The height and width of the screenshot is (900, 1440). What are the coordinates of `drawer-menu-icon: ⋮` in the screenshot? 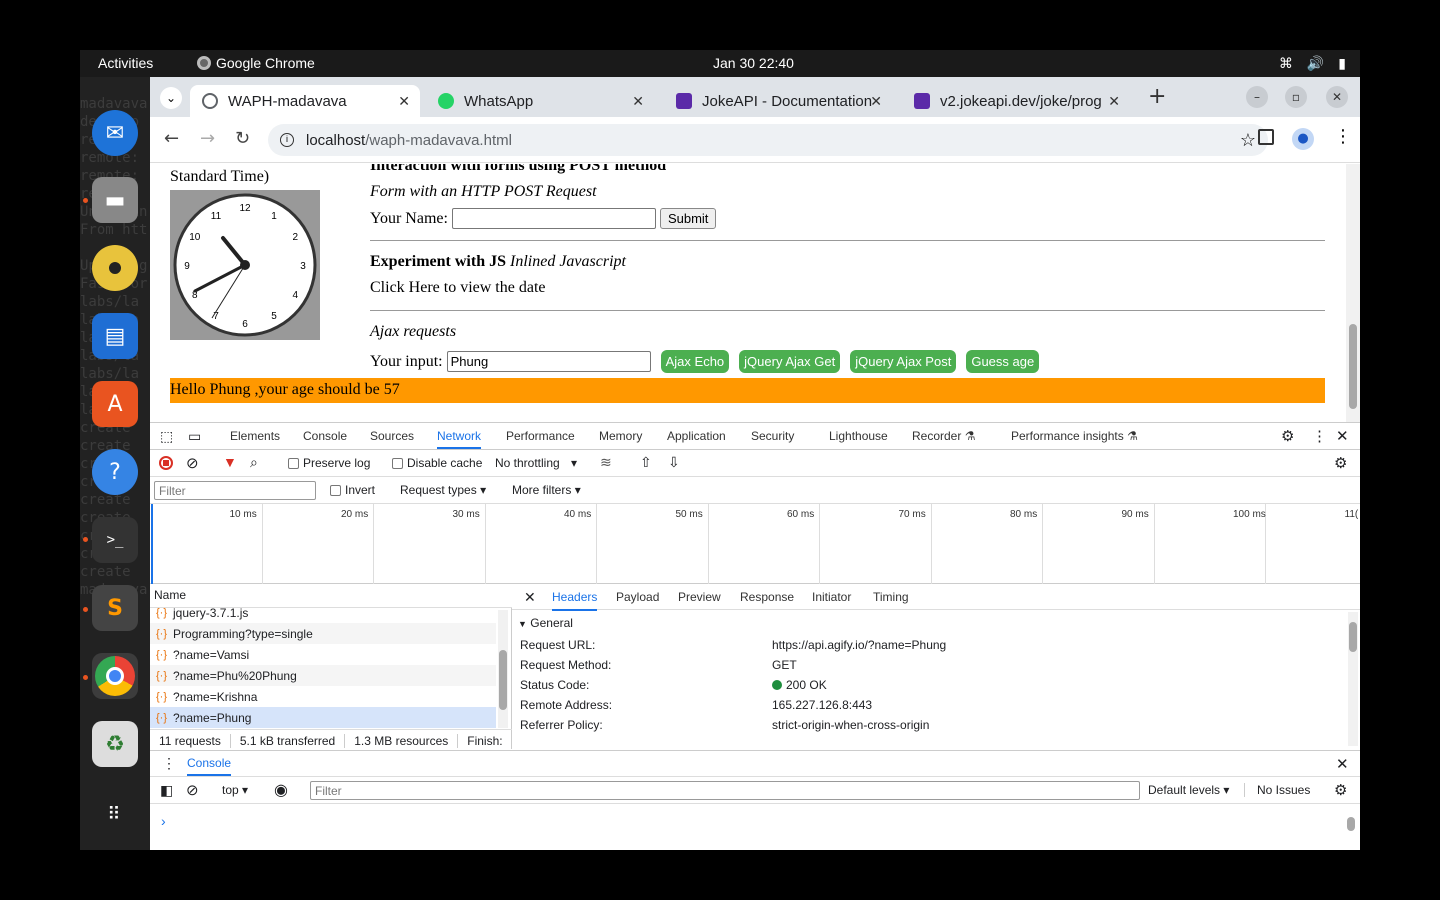 It's located at (169, 763).